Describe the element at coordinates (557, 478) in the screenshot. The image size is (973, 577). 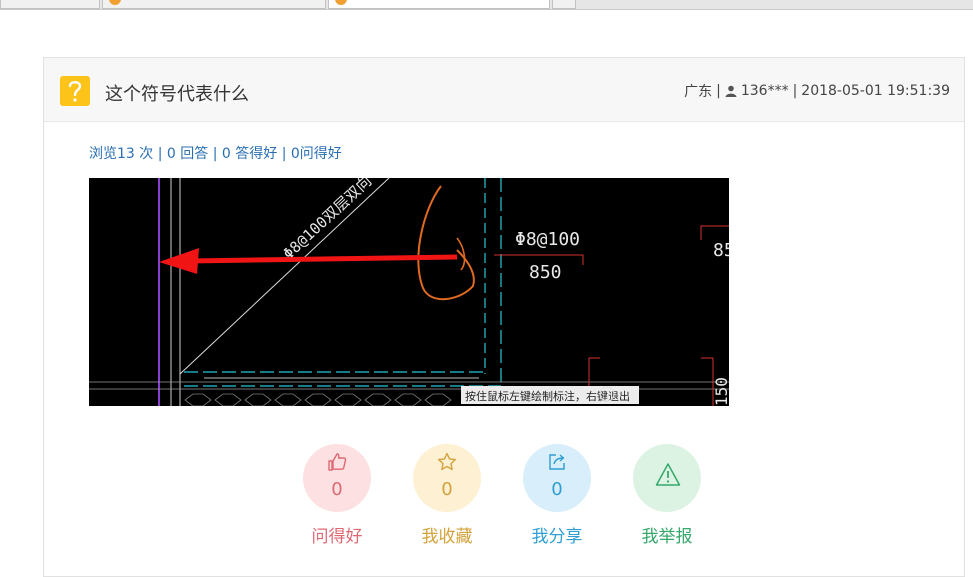
I see `share-button-circle: 0` at that location.